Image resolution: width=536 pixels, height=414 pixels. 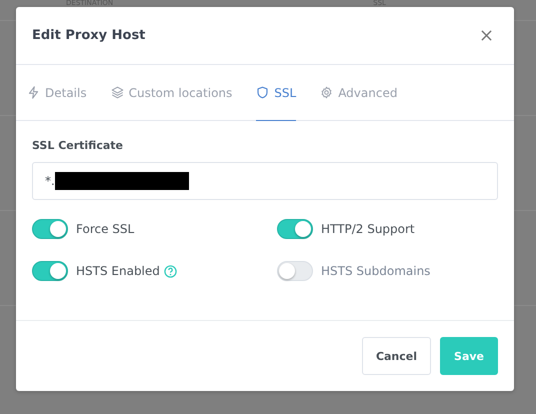 What do you see at coordinates (170, 271) in the screenshot?
I see `help-icon` at bounding box center [170, 271].